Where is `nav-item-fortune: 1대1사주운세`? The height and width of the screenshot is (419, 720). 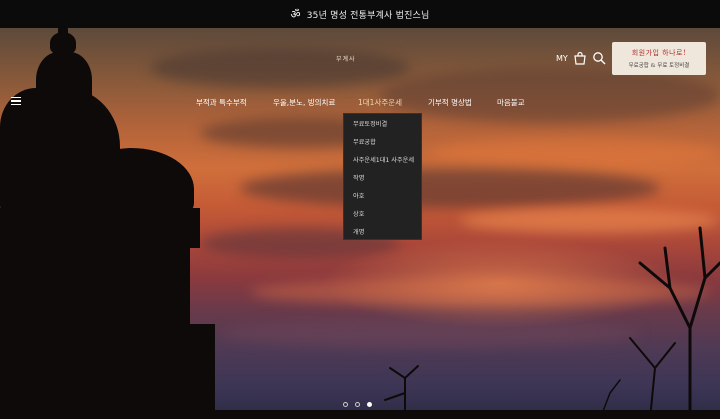
nav-item-fortune: 1대1사주운세 is located at coordinates (380, 102).